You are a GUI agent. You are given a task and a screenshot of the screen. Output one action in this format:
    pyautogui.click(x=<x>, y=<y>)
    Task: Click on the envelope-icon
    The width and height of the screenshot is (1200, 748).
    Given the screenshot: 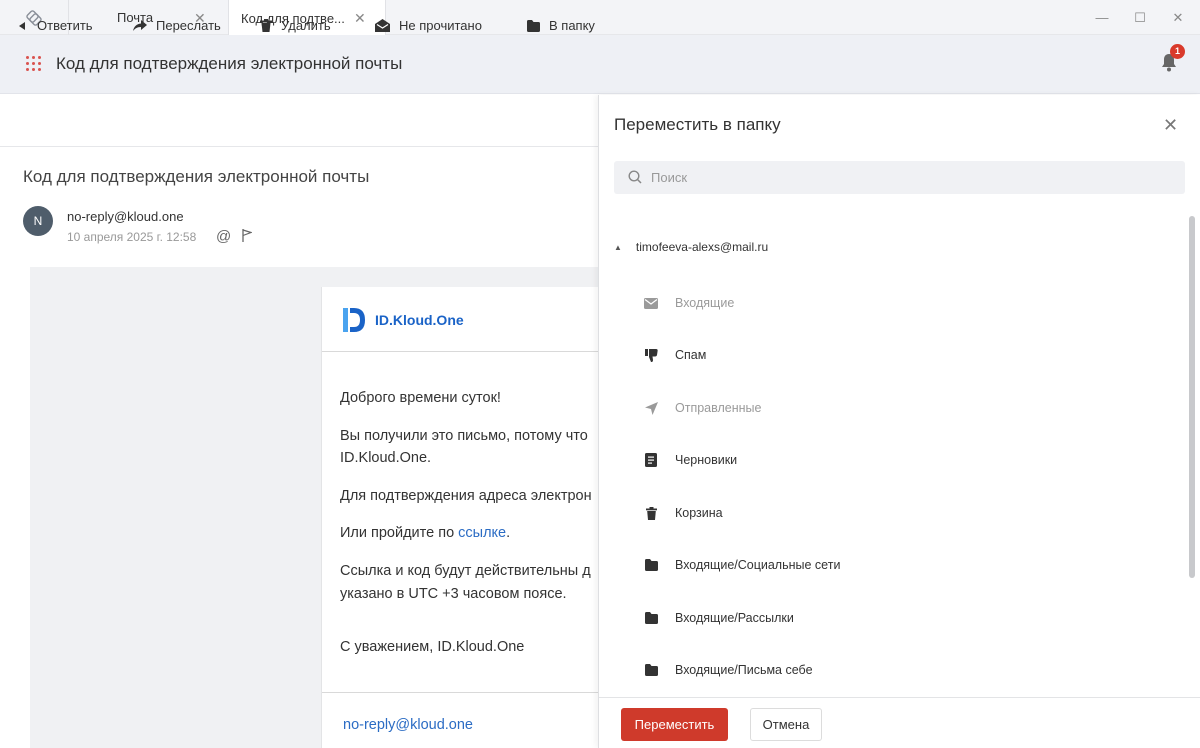 What is the action you would take?
    pyautogui.click(x=651, y=303)
    